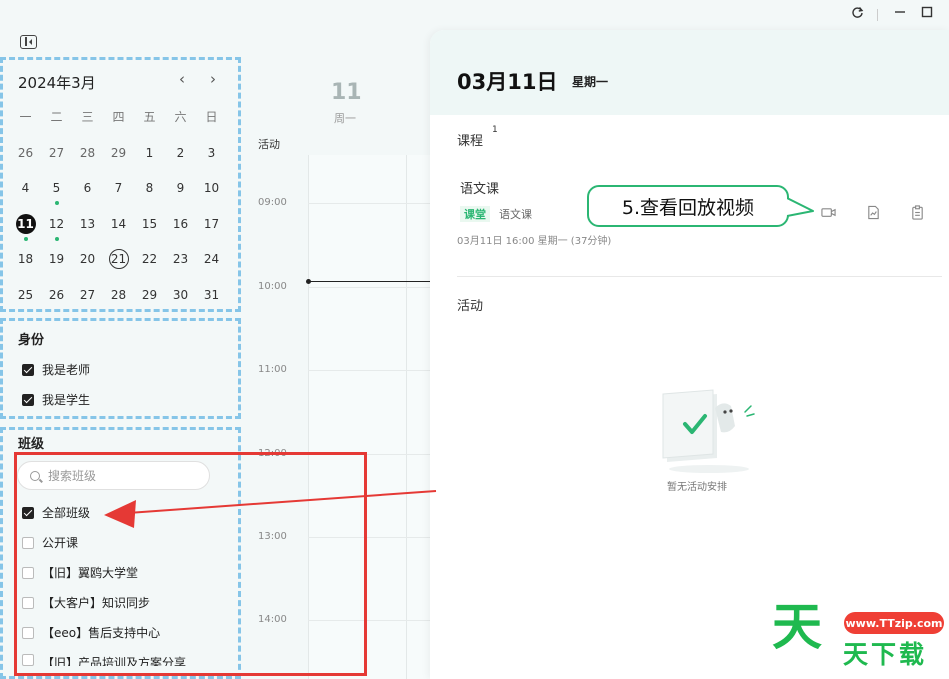  I want to click on callout-pointer, so click(800, 207).